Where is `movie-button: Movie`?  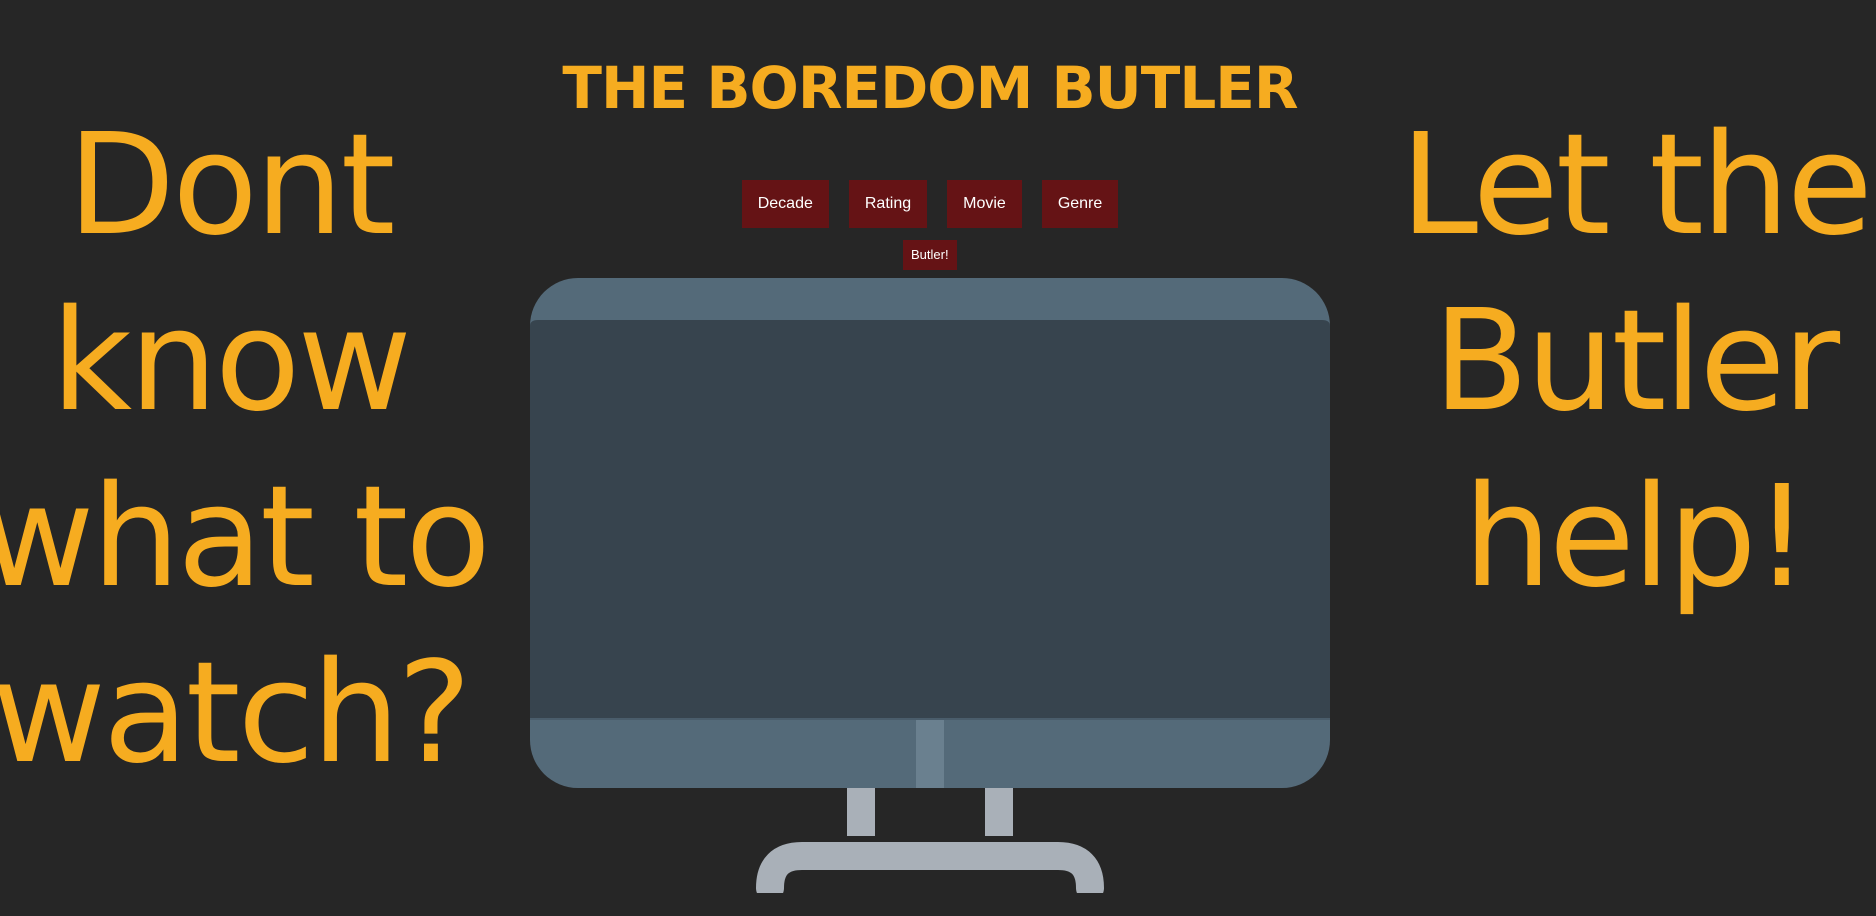 movie-button: Movie is located at coordinates (984, 204).